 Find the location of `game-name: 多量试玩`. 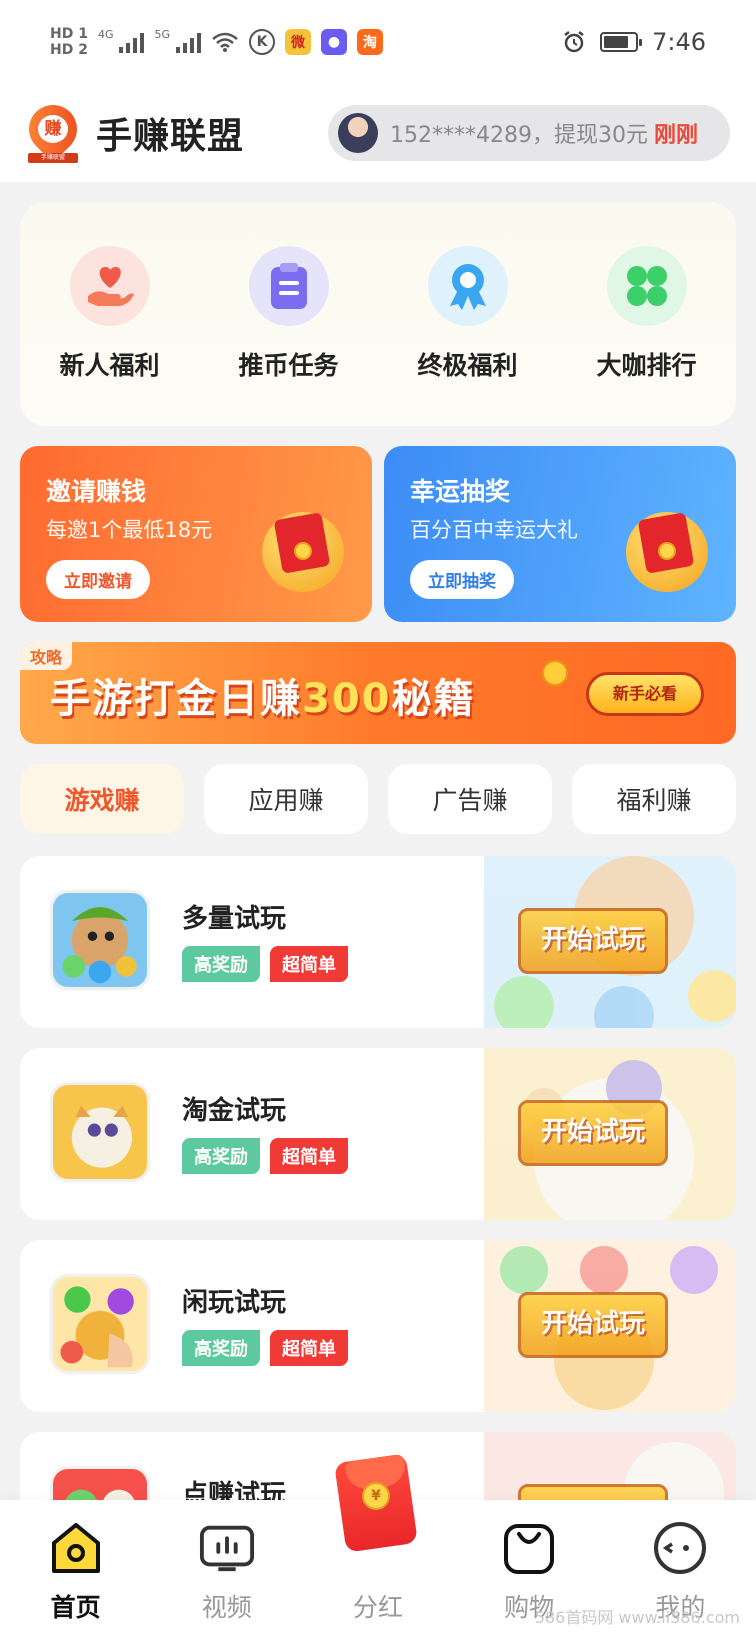

game-name: 多量试玩 is located at coordinates (234, 919).